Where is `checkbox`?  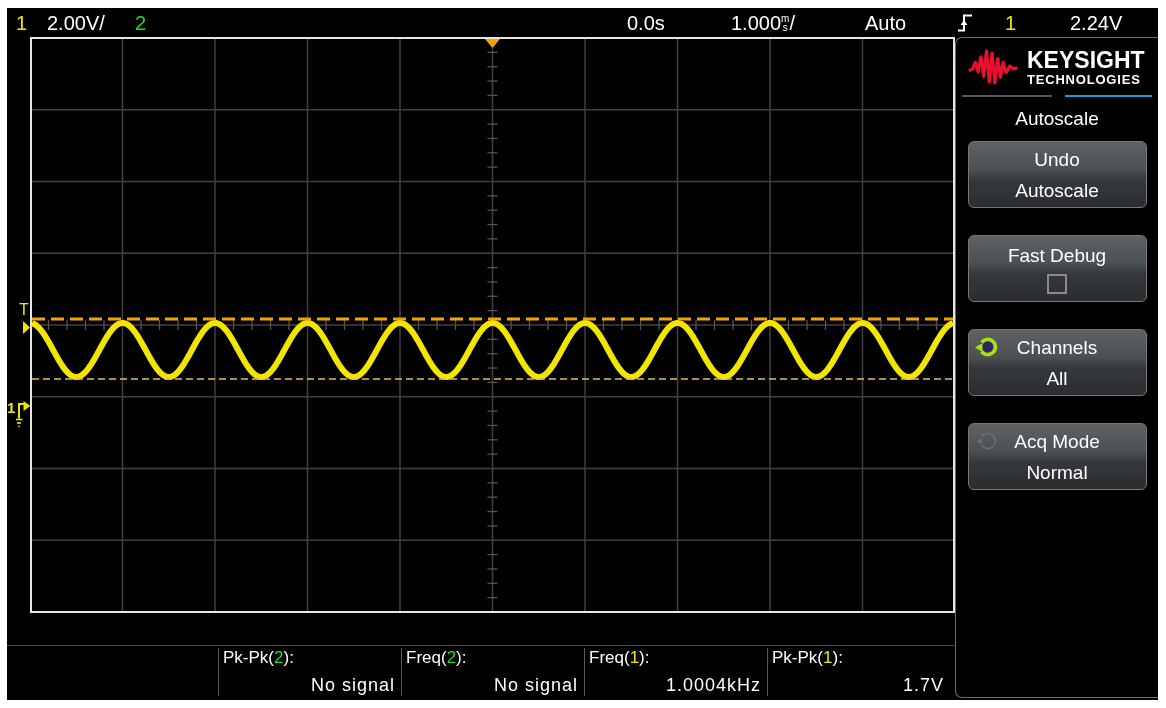
checkbox is located at coordinates (1057, 283).